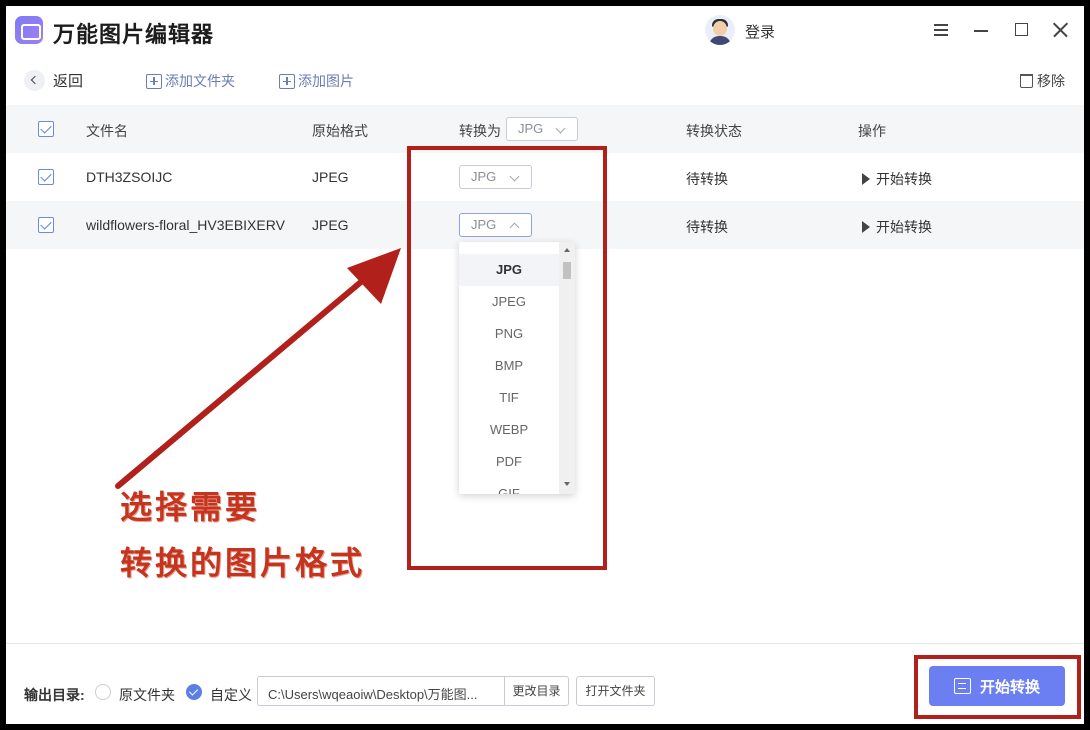  I want to click on change-dir-button: 更改目录, so click(536, 691).